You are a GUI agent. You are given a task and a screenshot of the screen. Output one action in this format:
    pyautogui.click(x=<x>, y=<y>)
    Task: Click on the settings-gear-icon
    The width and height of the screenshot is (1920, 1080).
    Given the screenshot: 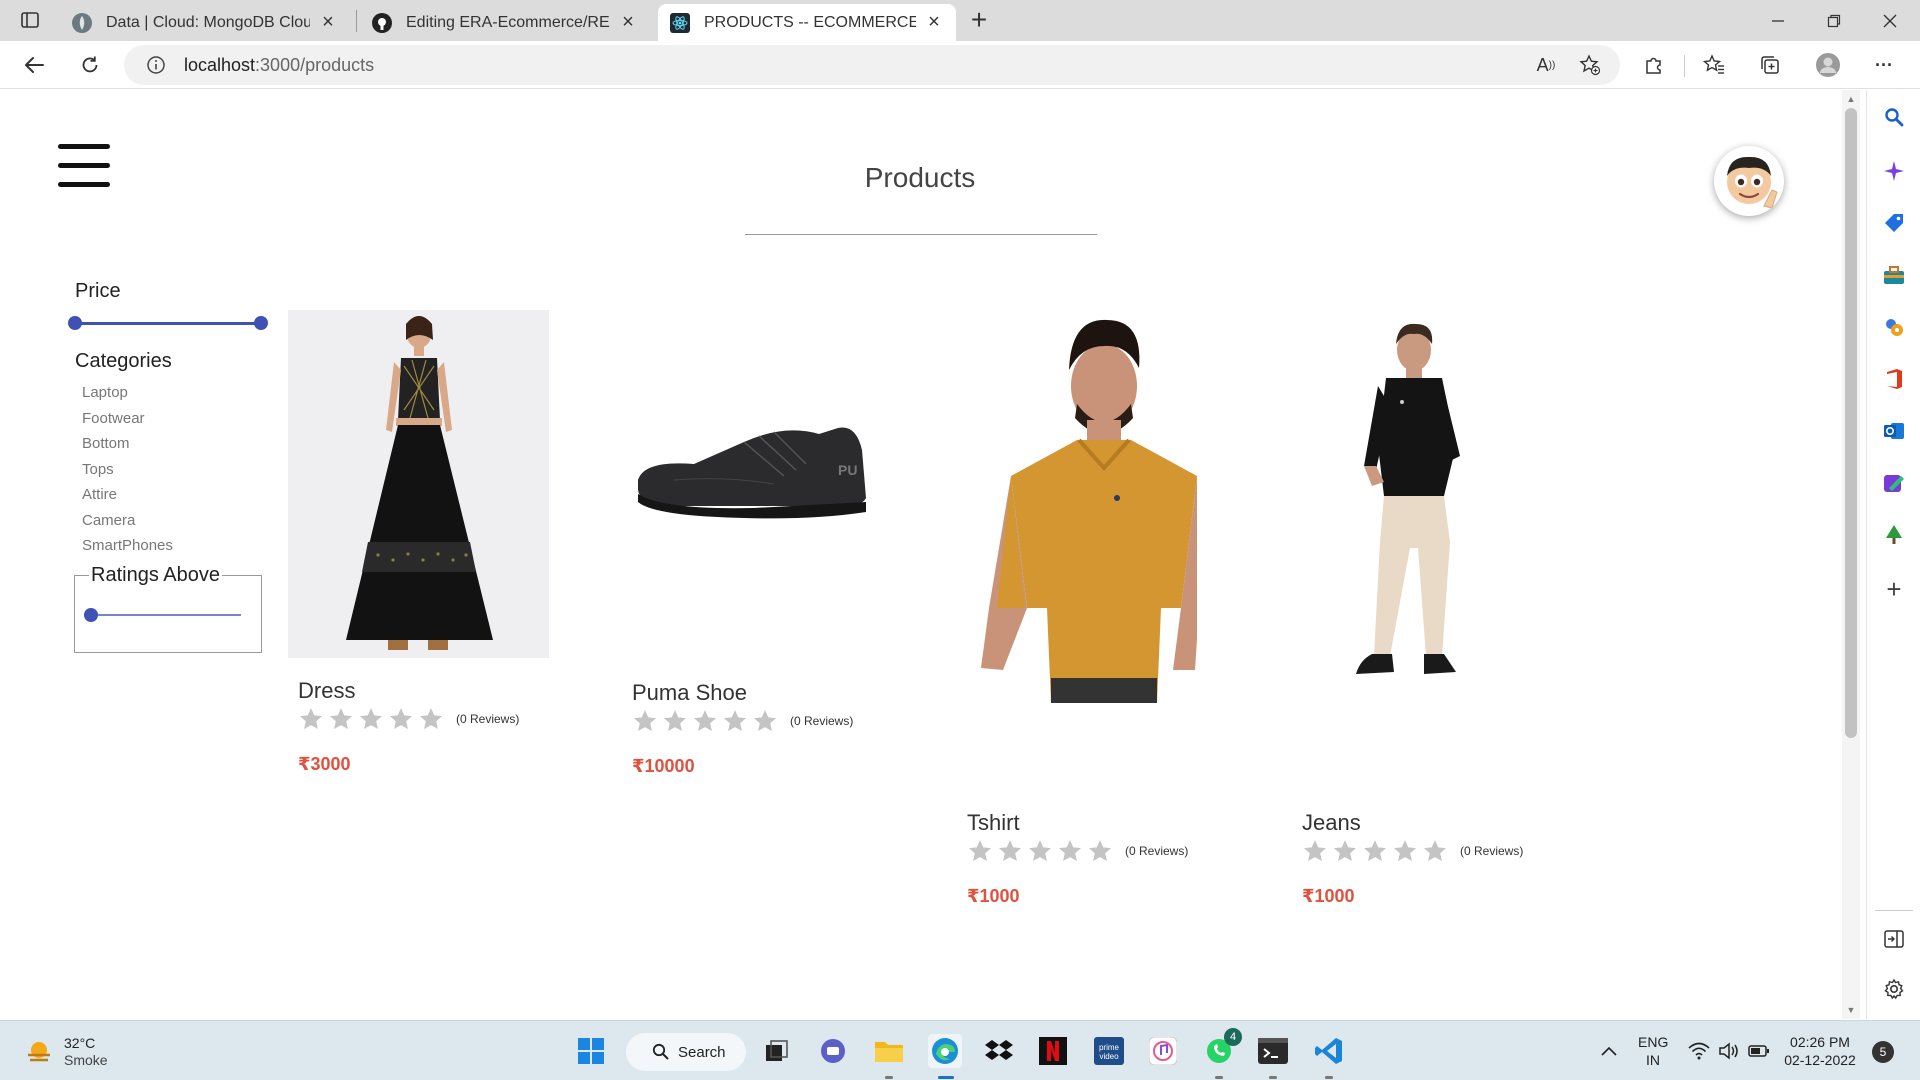 What is the action you would take?
    pyautogui.click(x=1894, y=989)
    